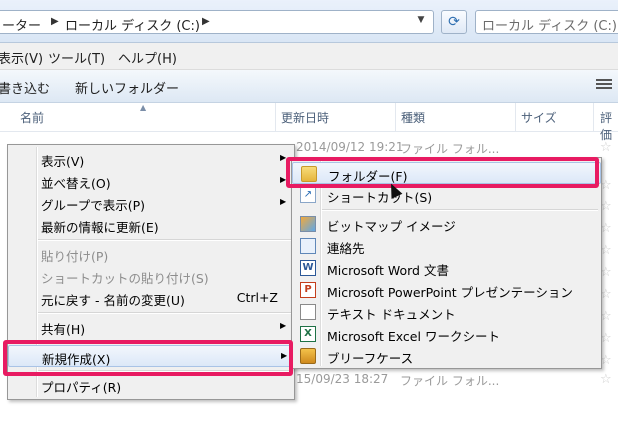 Image resolution: width=618 pixels, height=422 pixels. I want to click on word-icon: W, so click(308, 268).